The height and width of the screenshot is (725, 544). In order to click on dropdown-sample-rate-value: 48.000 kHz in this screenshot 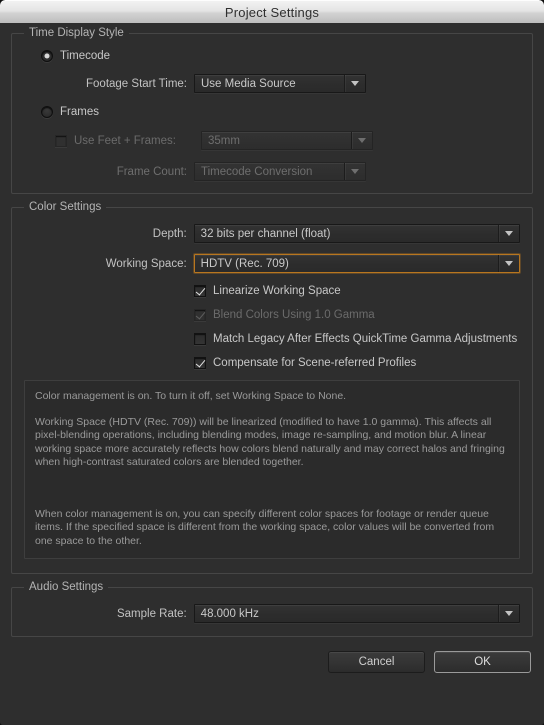, I will do `click(229, 613)`.